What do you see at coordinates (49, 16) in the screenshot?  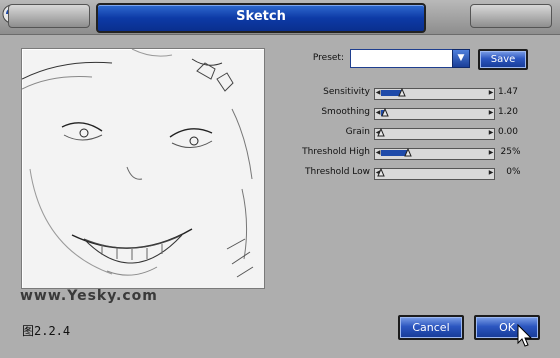 I see `title-left-cap` at bounding box center [49, 16].